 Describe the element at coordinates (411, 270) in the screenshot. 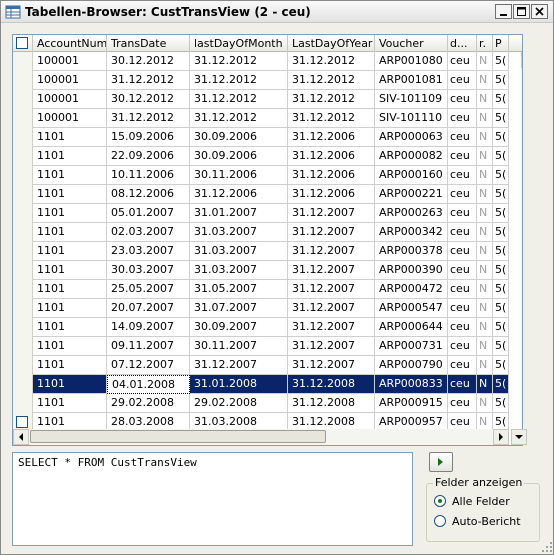

I see `col-voucher-cell: ARP000390` at that location.